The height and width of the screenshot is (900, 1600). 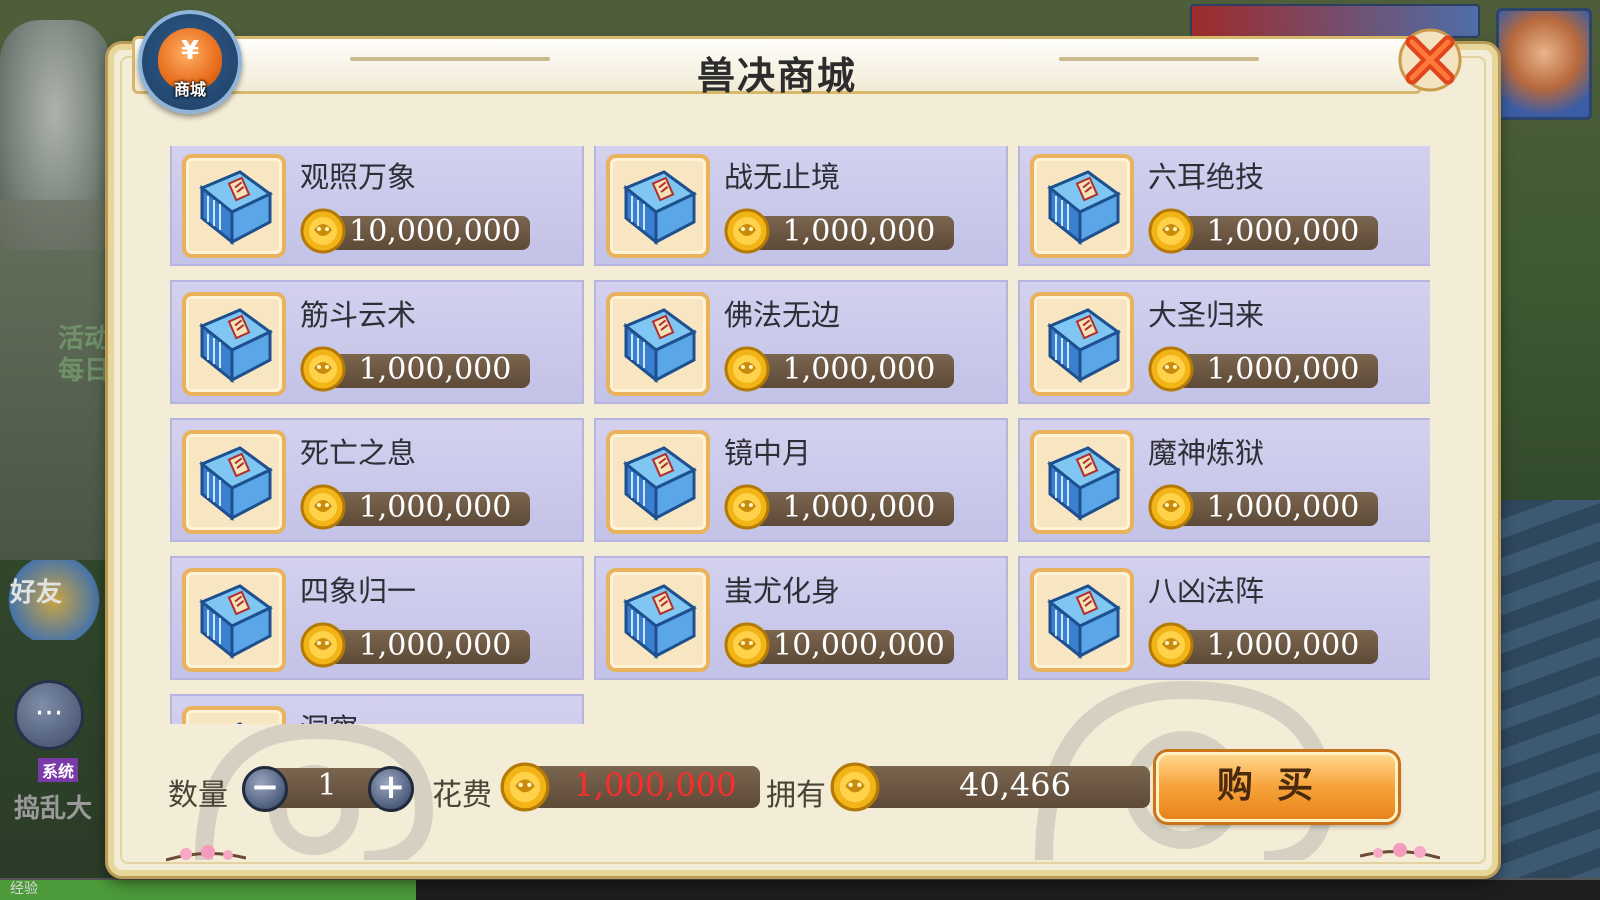 I want to click on player-portrait, so click(x=1544, y=64).